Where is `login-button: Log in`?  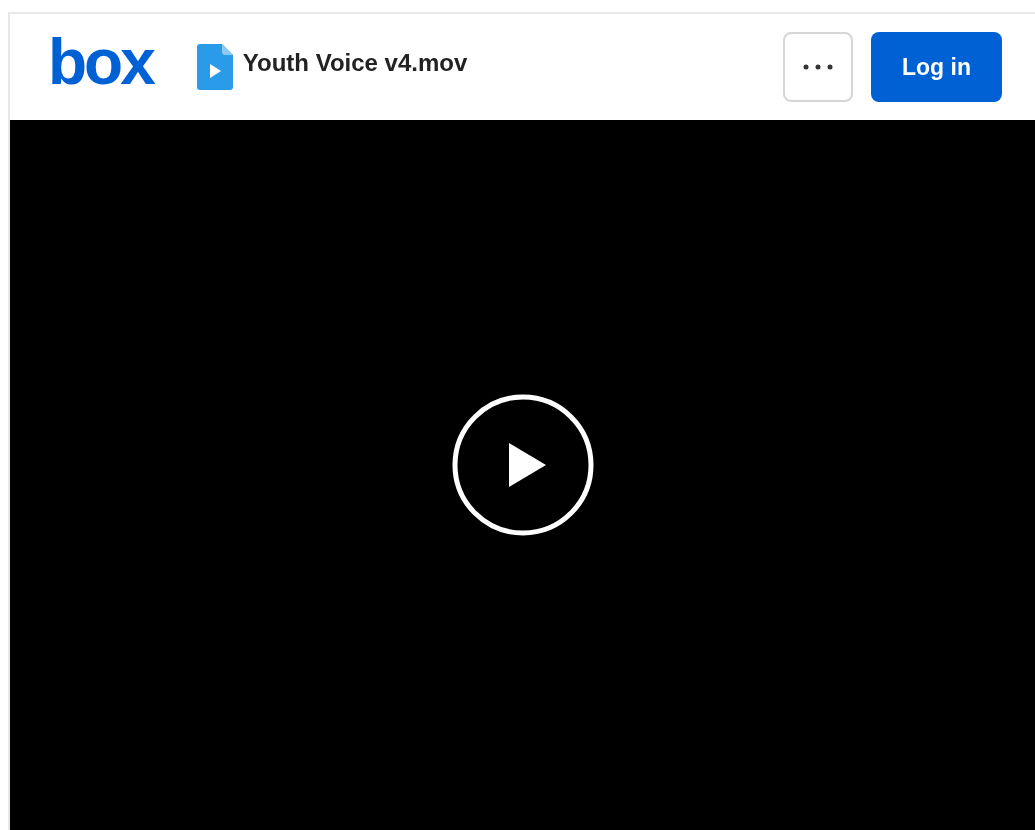
login-button: Log in is located at coordinates (936, 67).